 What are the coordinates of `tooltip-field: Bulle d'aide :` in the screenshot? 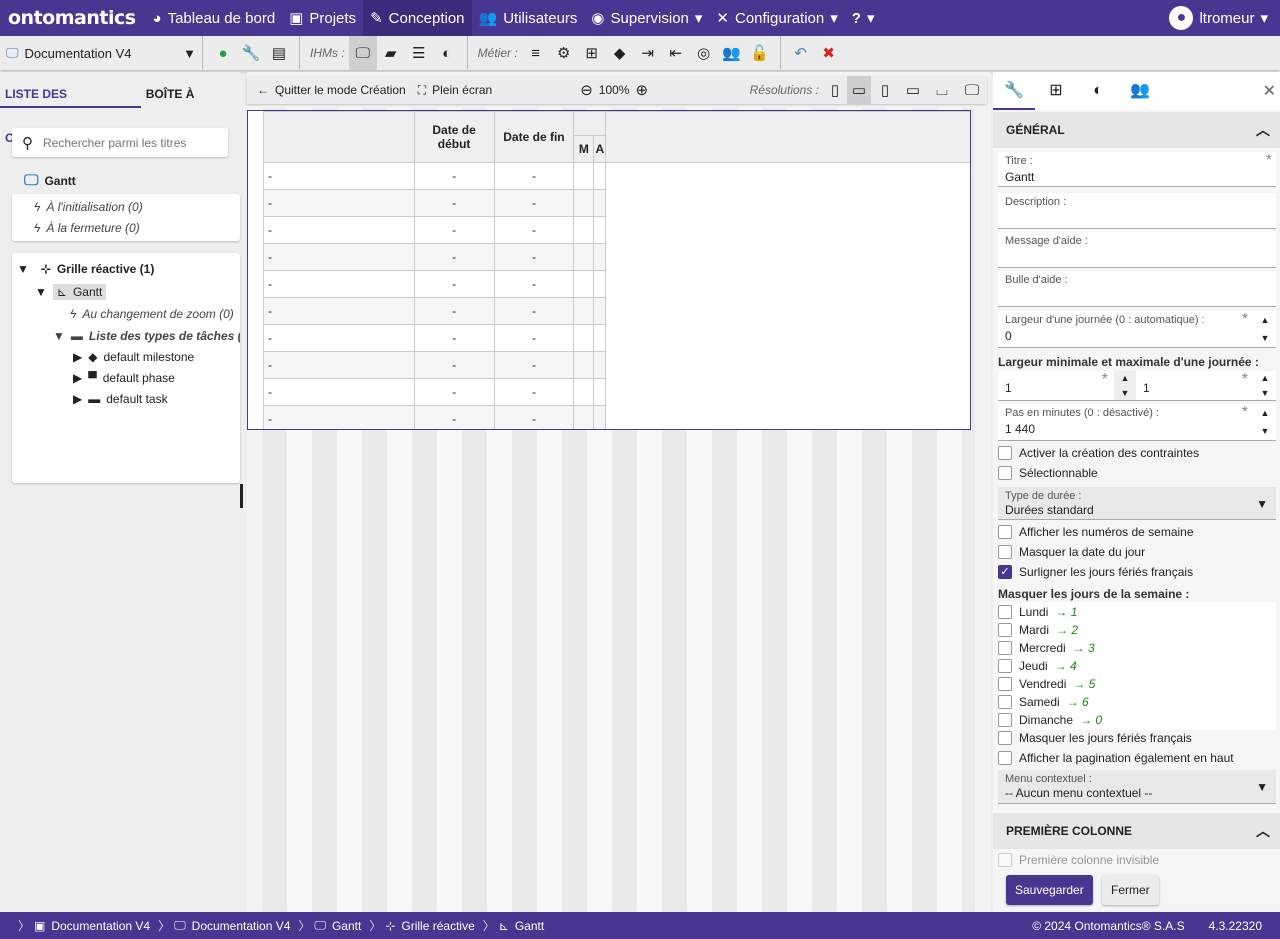 It's located at (1137, 289).